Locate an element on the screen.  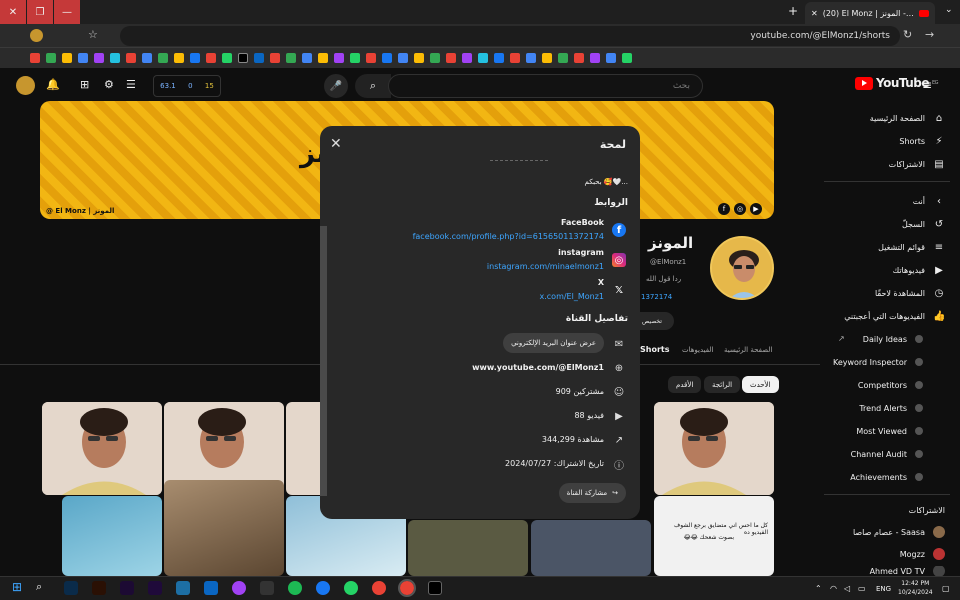
sidebar-item-shorts: Shorts ⚡ is located at coordinates (887, 141).